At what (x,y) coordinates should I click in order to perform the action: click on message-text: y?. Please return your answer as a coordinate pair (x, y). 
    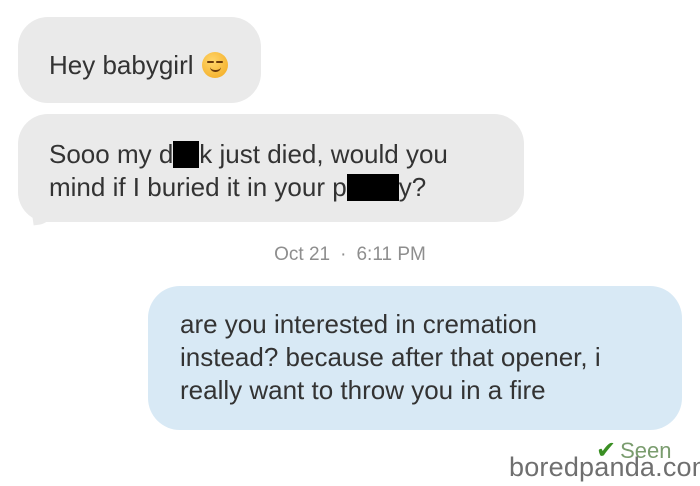
    Looking at the image, I should click on (412, 187).